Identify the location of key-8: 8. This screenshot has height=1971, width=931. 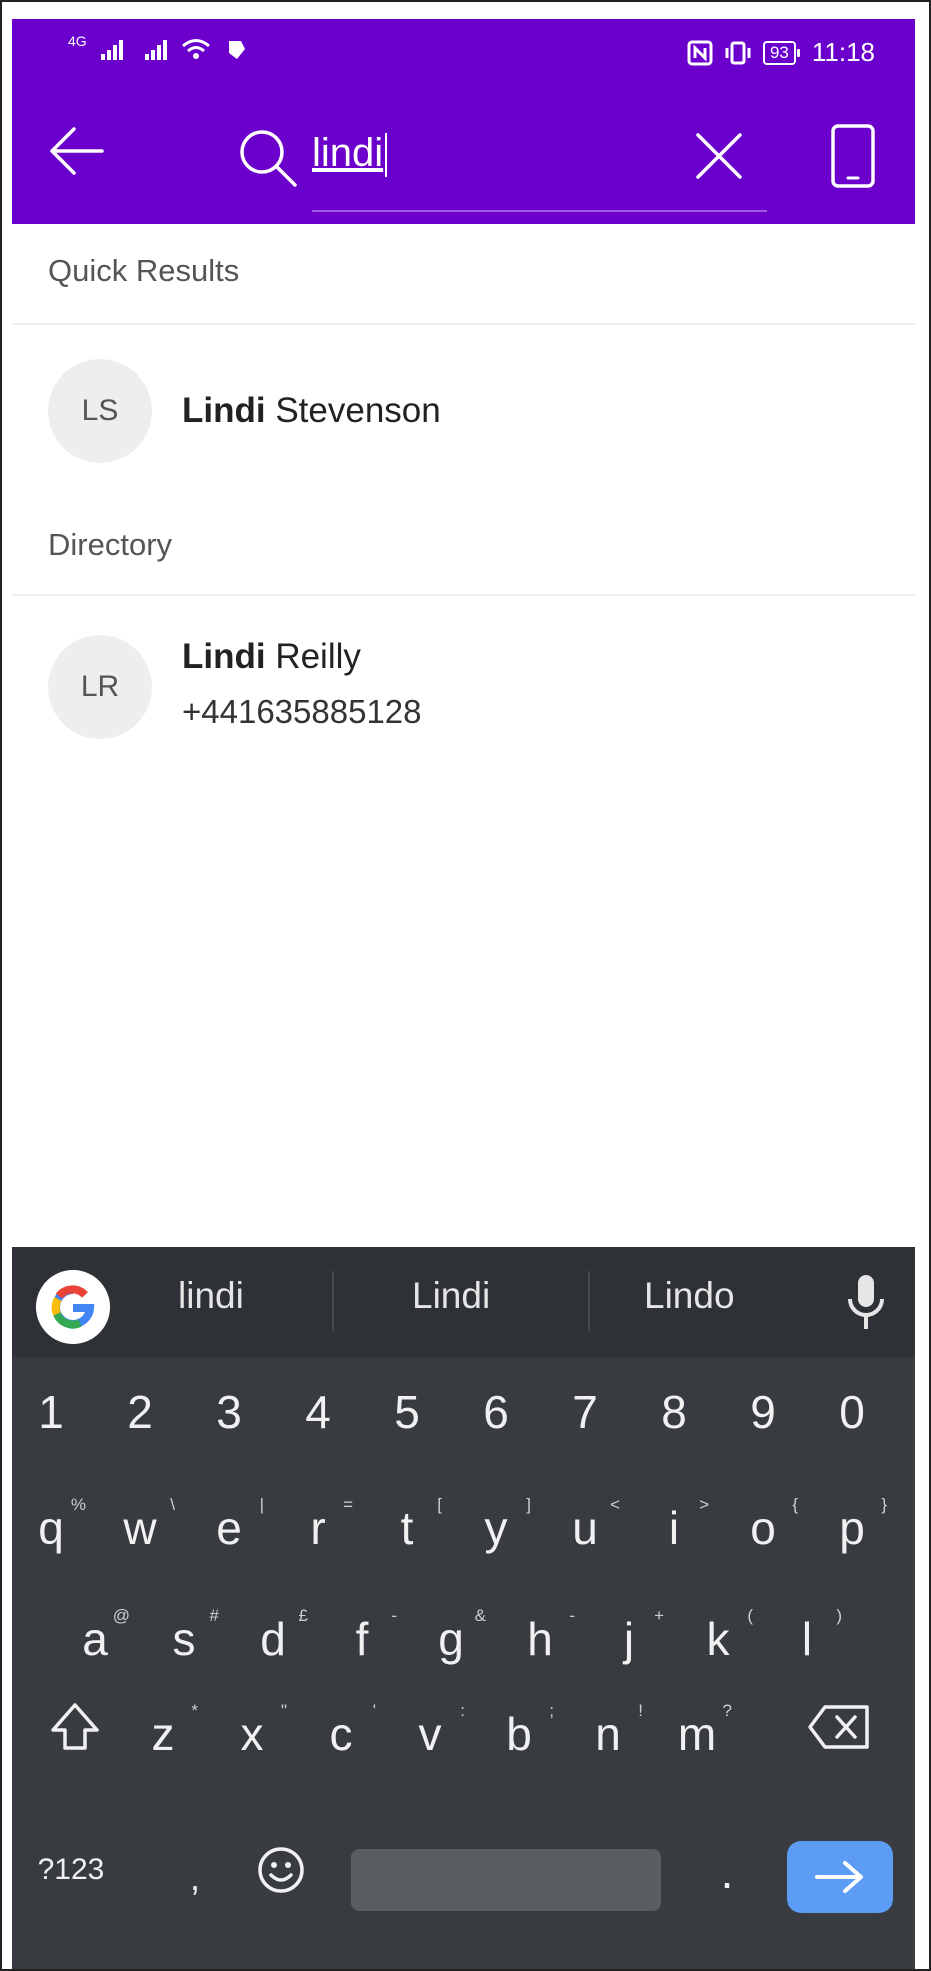
(674, 1412).